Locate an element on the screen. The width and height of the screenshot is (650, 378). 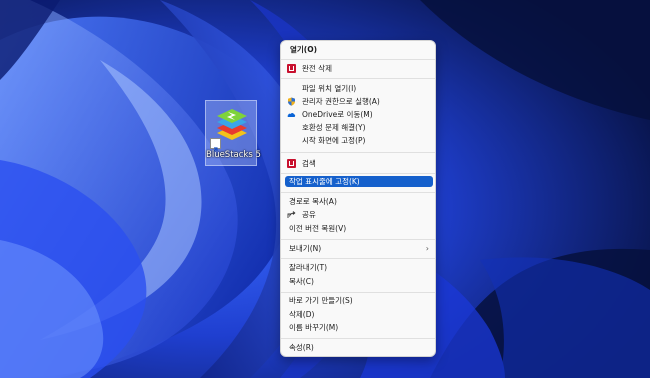
menu-item-label: 작업 표시줄에 고정(K) is located at coordinates (324, 181).